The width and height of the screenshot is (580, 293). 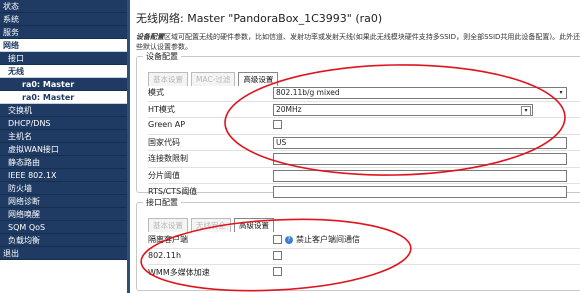 I want to click on text-input: US, so click(x=420, y=142).